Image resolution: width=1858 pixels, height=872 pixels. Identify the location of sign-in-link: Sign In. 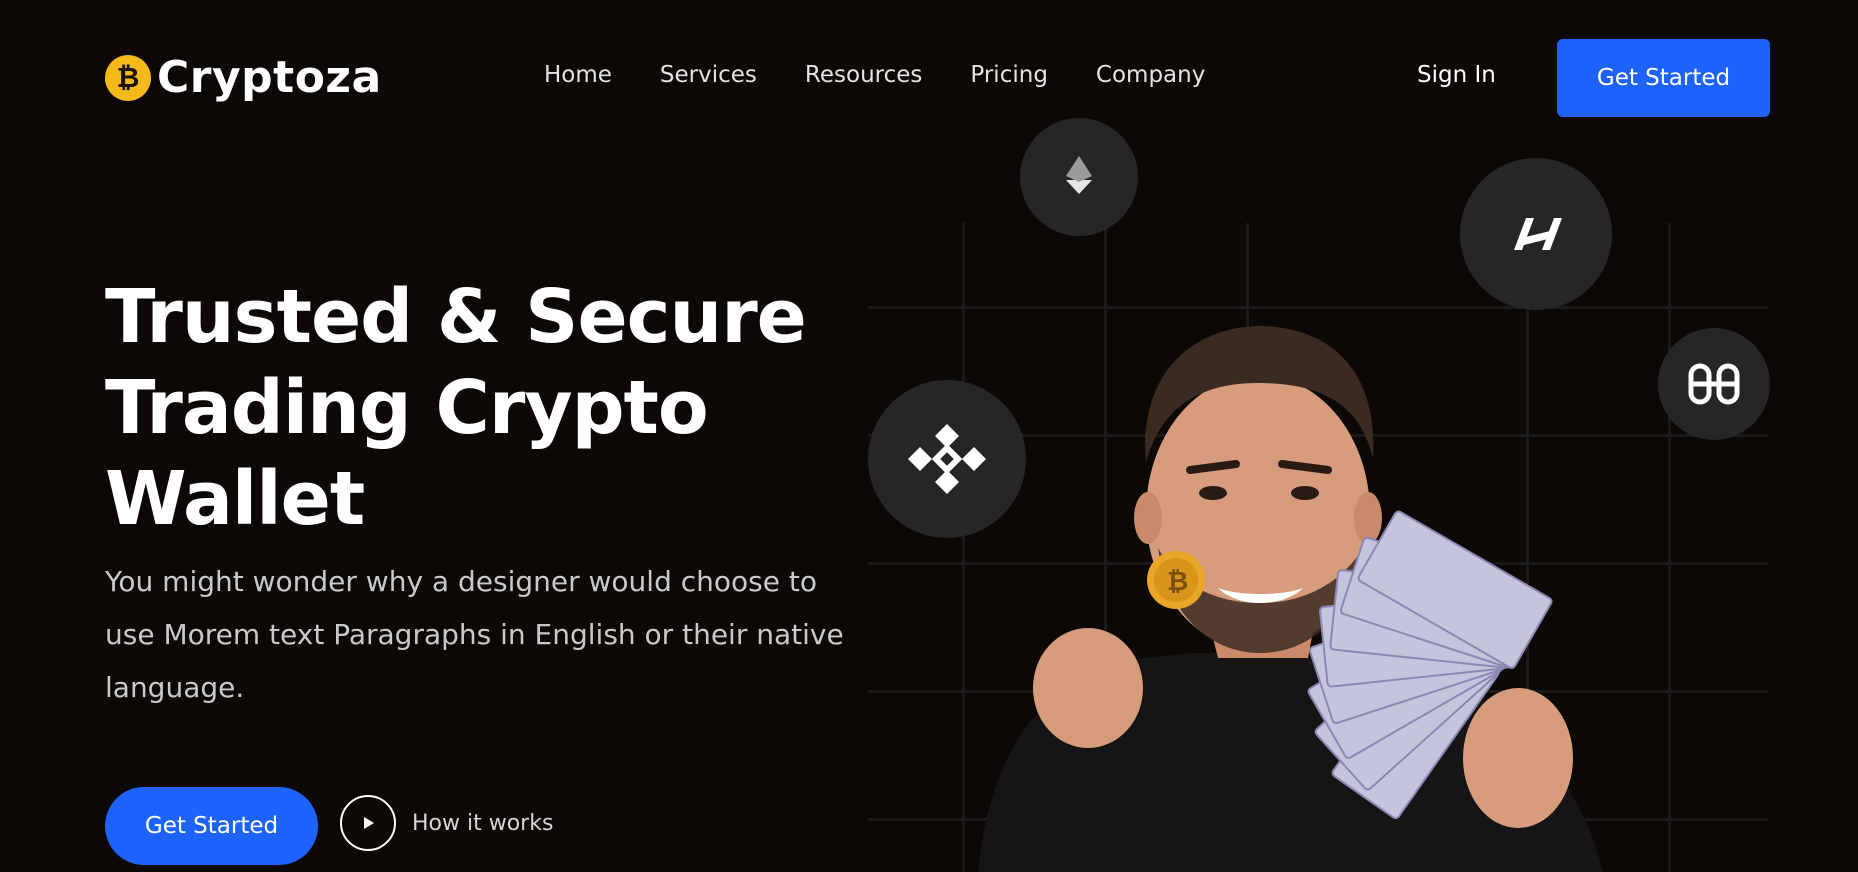
(1456, 75).